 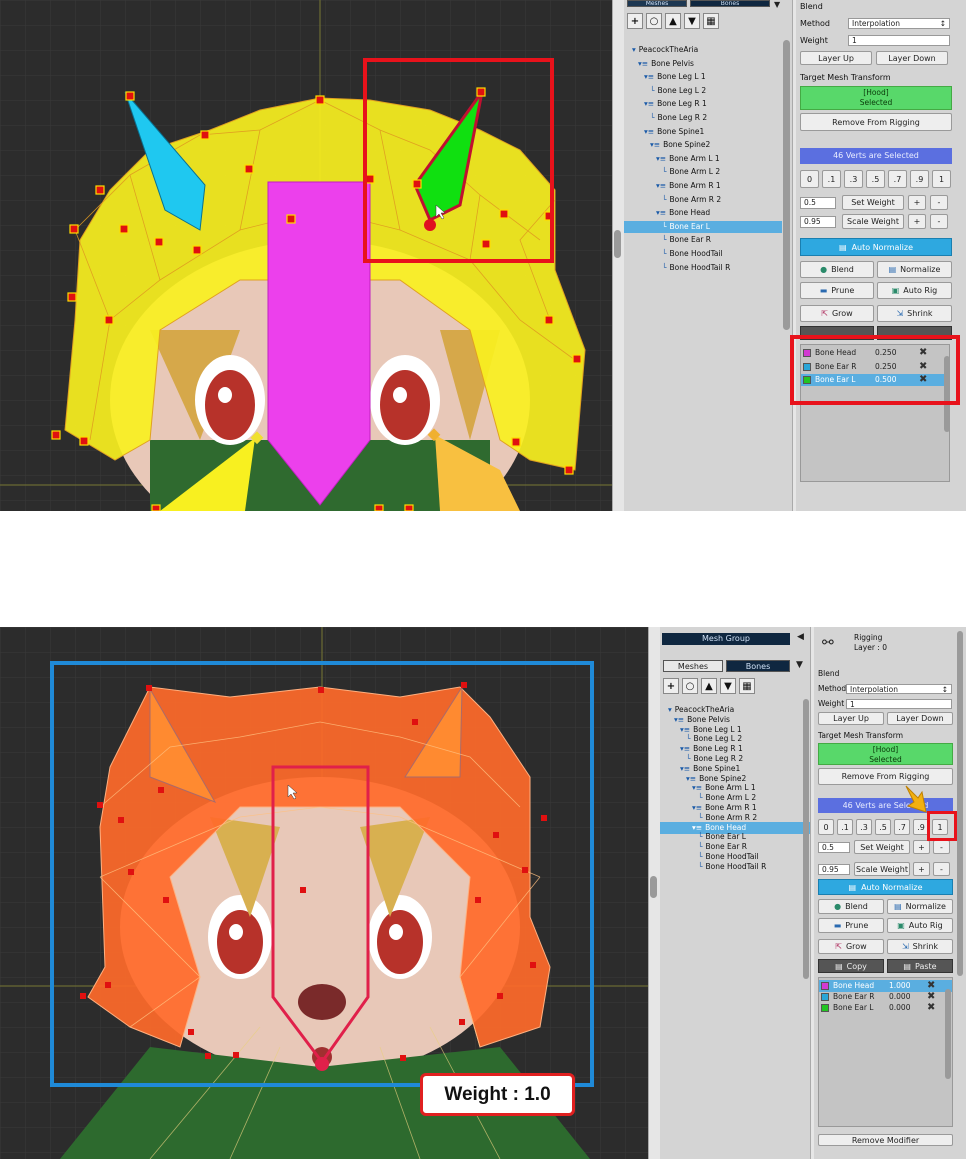 I want to click on weight-row: Bone Ear L 0.000 ✖, so click(x=885, y=1008).